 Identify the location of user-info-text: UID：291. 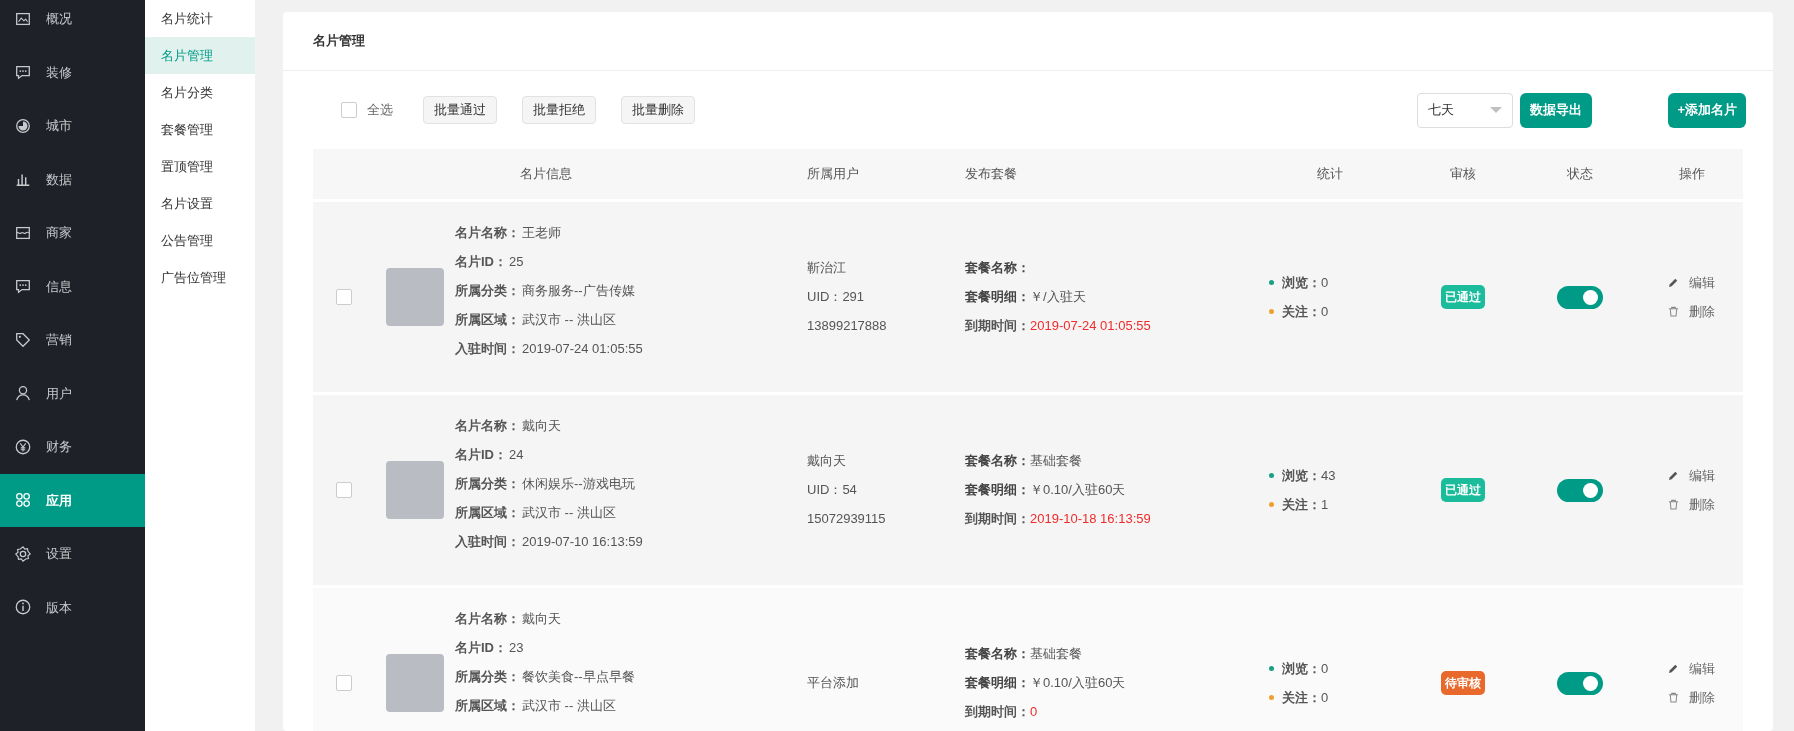
(836, 297).